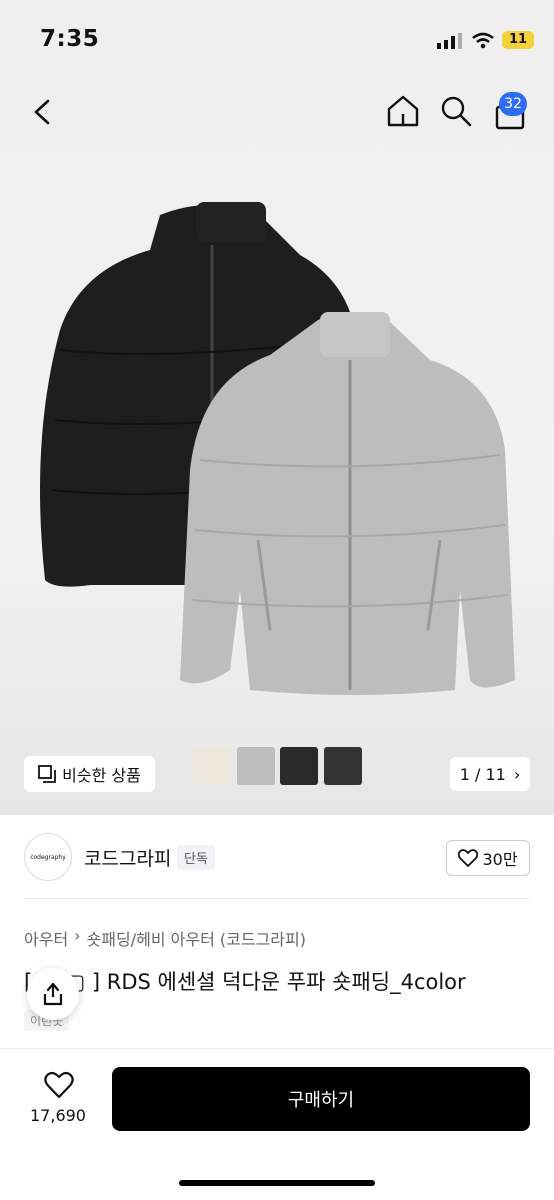  I want to click on breadcrumb-item-outer: 아우터, so click(46, 938).